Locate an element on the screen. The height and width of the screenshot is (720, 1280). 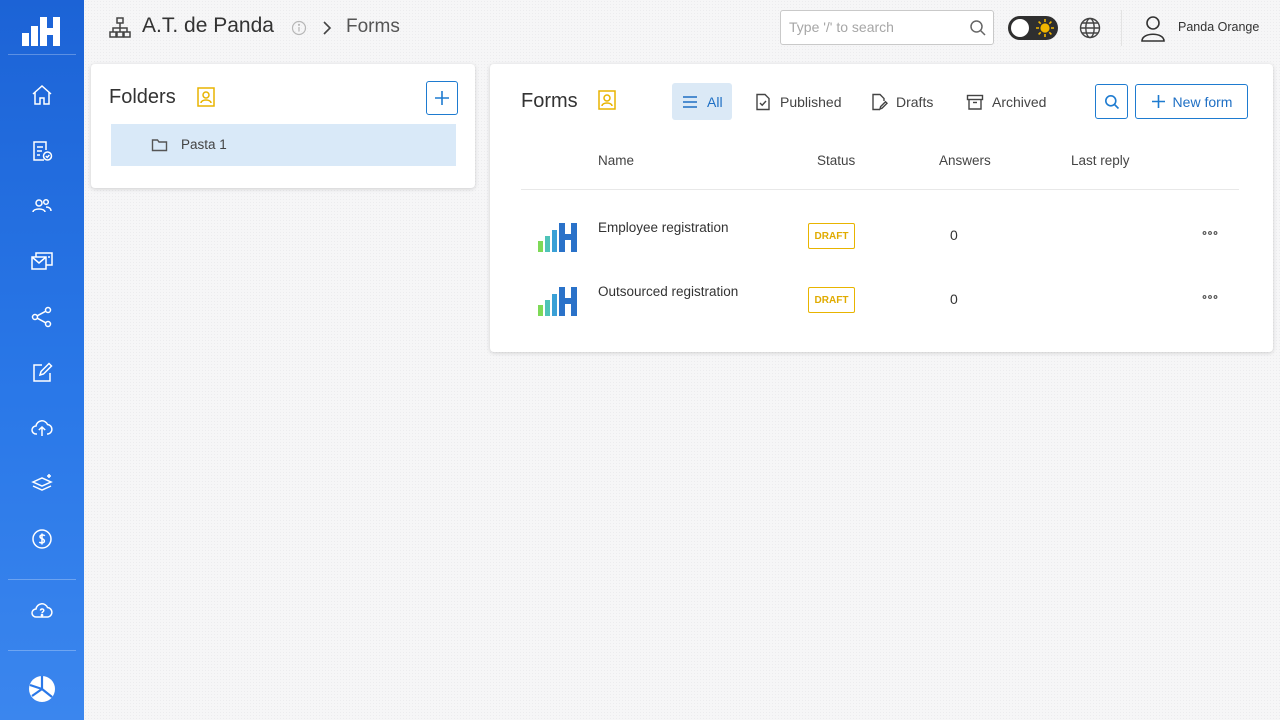
form-name: Employee registration is located at coordinates (663, 227).